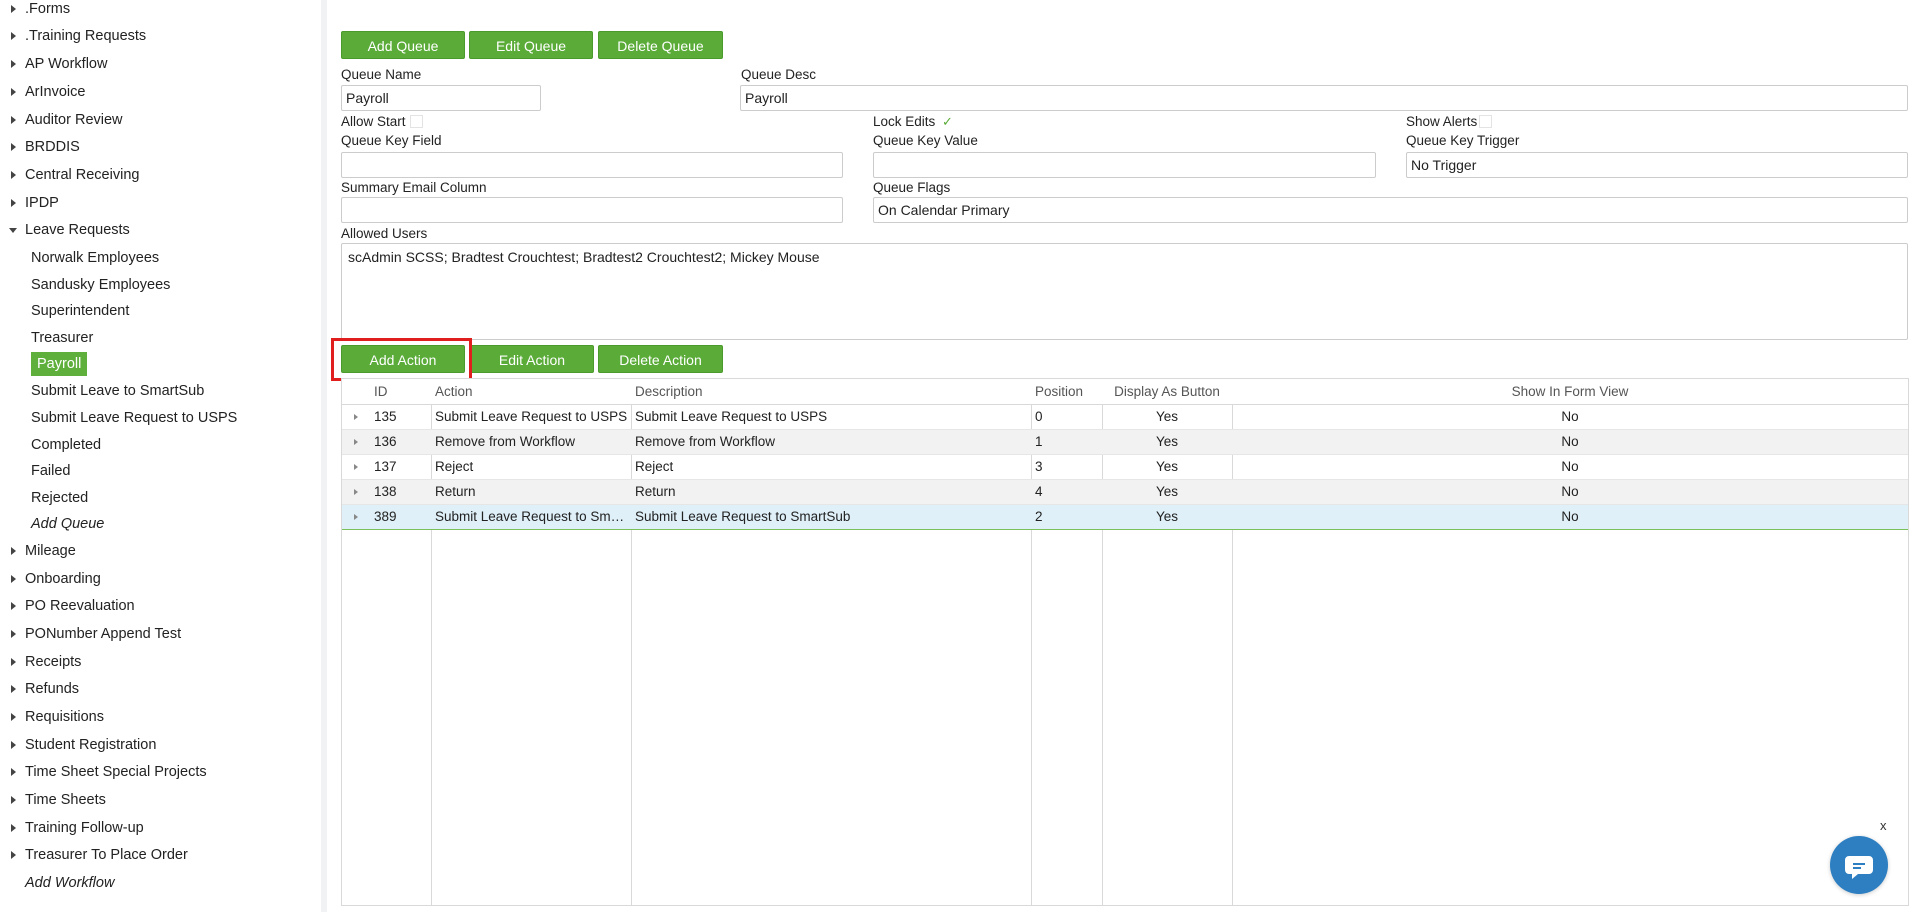 The width and height of the screenshot is (1912, 912). I want to click on queue-item-submit-leave-request-to-usps: Submit Leave Request to USPS, so click(134, 418).